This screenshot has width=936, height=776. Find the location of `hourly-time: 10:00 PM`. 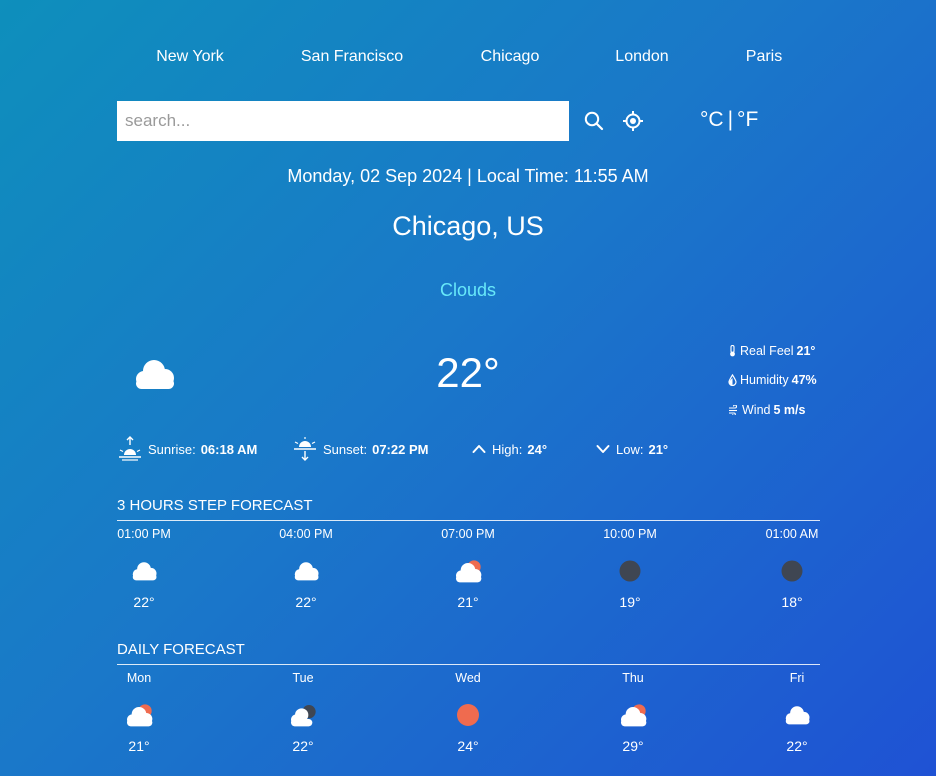

hourly-time: 10:00 PM is located at coordinates (630, 534).